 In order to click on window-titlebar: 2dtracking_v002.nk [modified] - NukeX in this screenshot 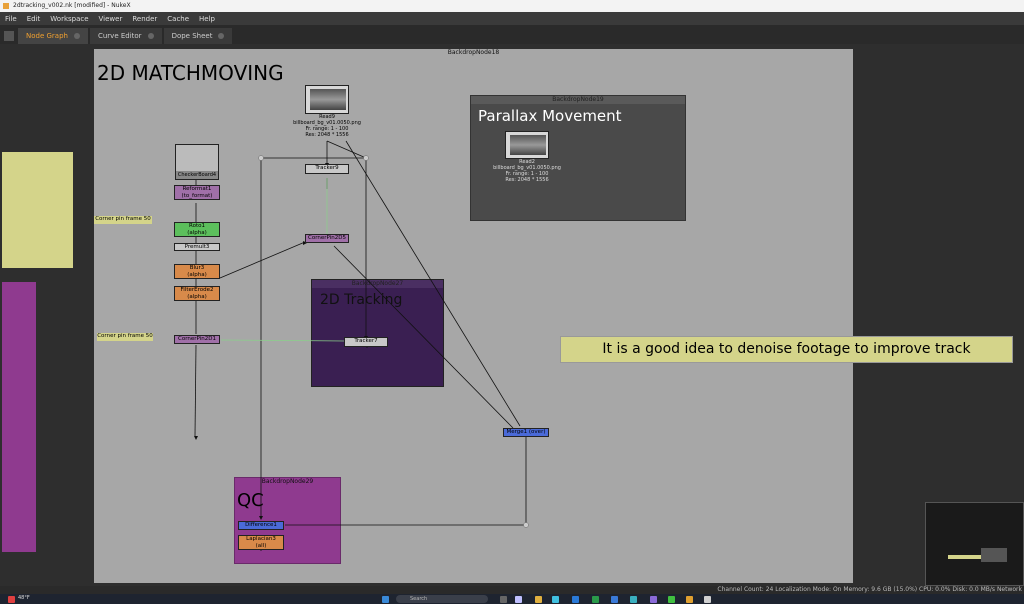, I will do `click(512, 6)`.